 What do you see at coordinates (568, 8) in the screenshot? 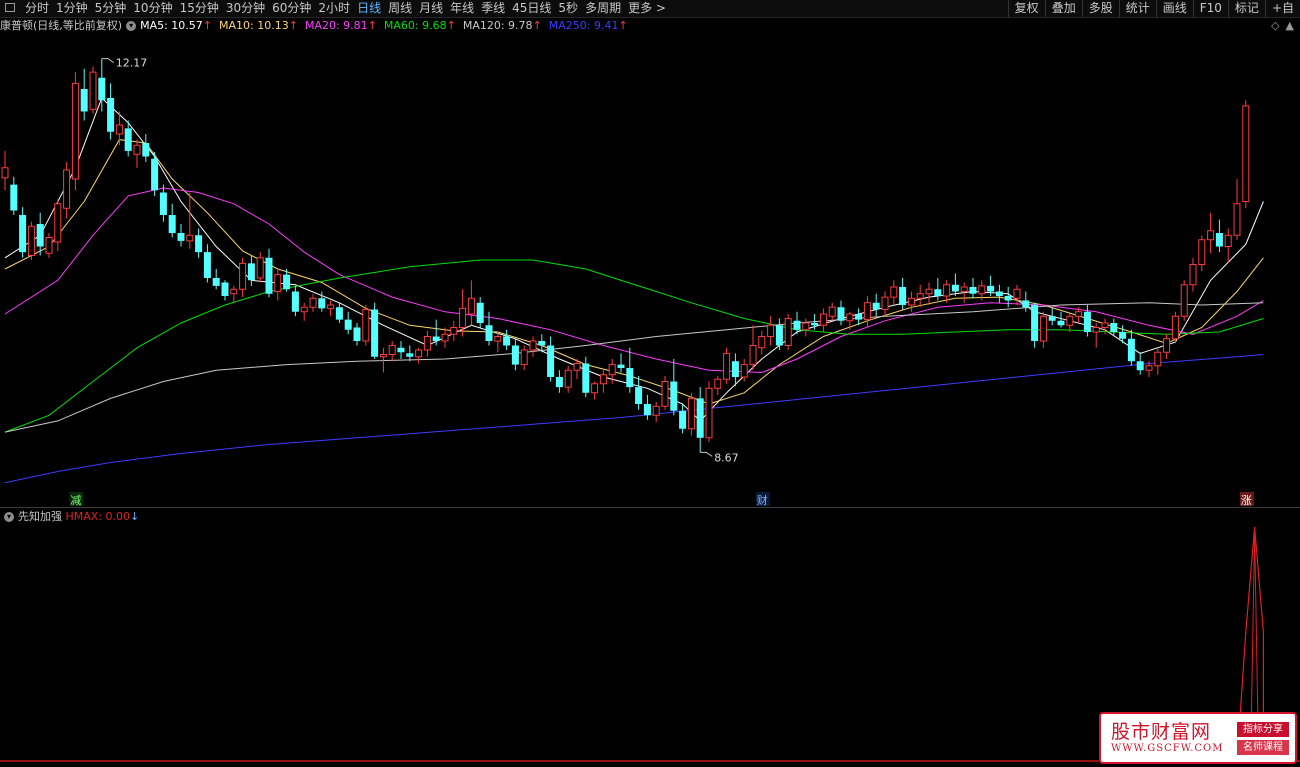
I see `tab-14: 5秒` at bounding box center [568, 8].